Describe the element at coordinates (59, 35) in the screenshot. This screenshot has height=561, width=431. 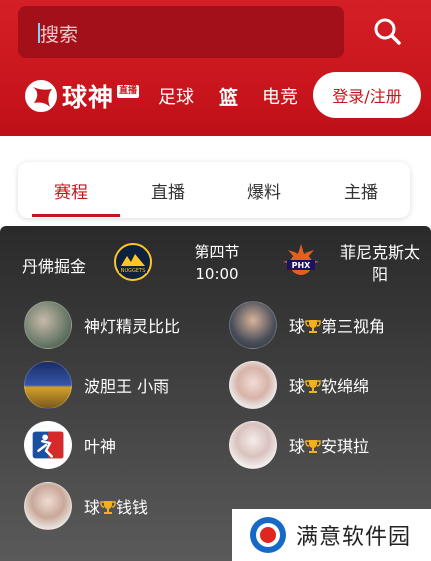
I see `search-placeholder: 搜索` at that location.